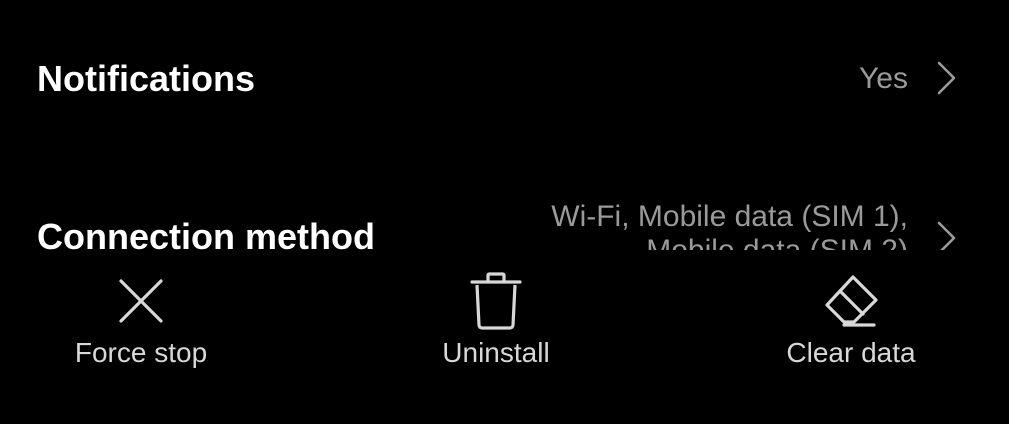 The image size is (1009, 424). What do you see at coordinates (729, 216) in the screenshot?
I see `connection-method-value-line1: Wi-Fi, Mobile data (SIM 1),` at bounding box center [729, 216].